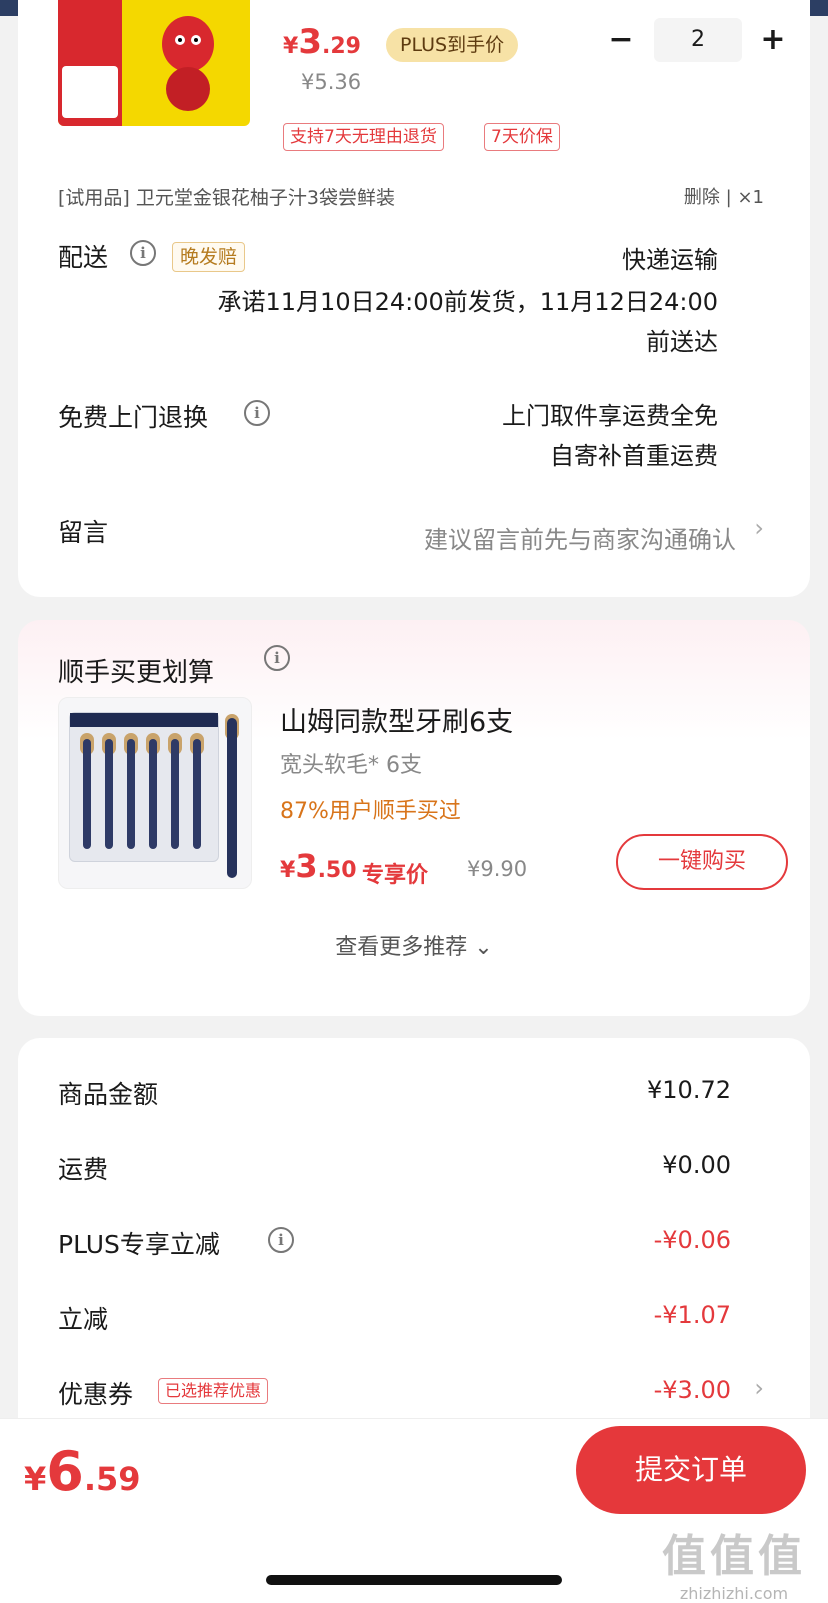 This screenshot has width=828, height=1603. What do you see at coordinates (692, 1315) in the screenshot?
I see `summary-value-instant-discount: -¥1.07` at bounding box center [692, 1315].